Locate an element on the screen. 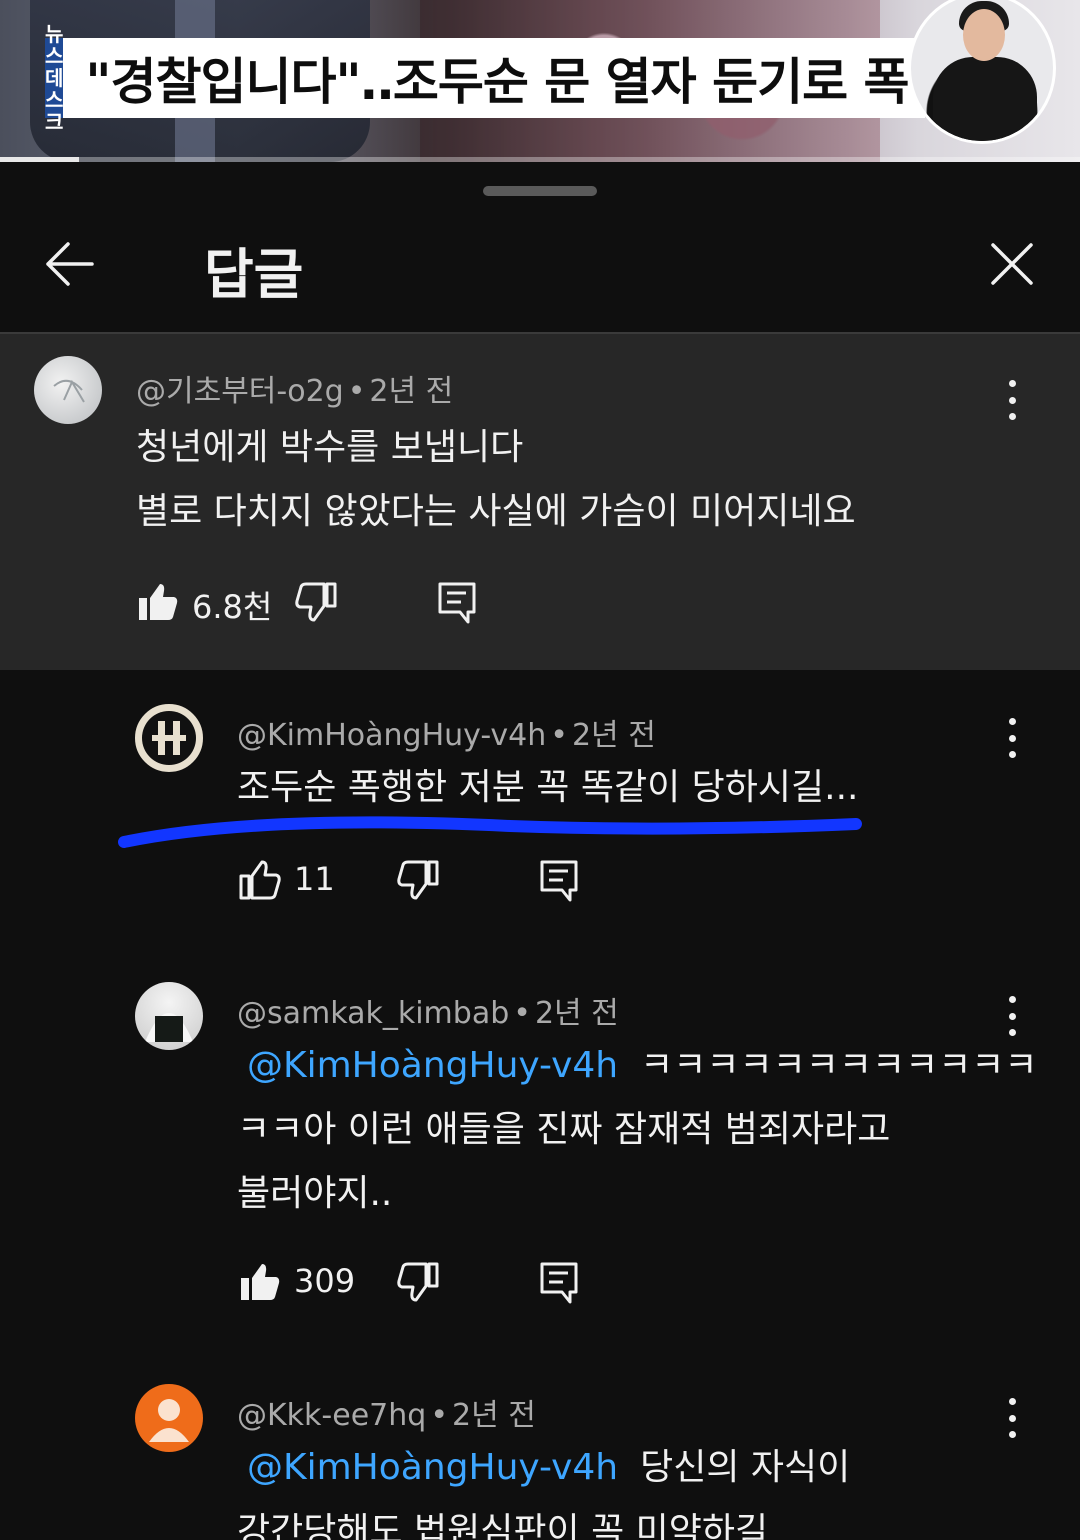  arrow-left-icon is located at coordinates (70, 264).